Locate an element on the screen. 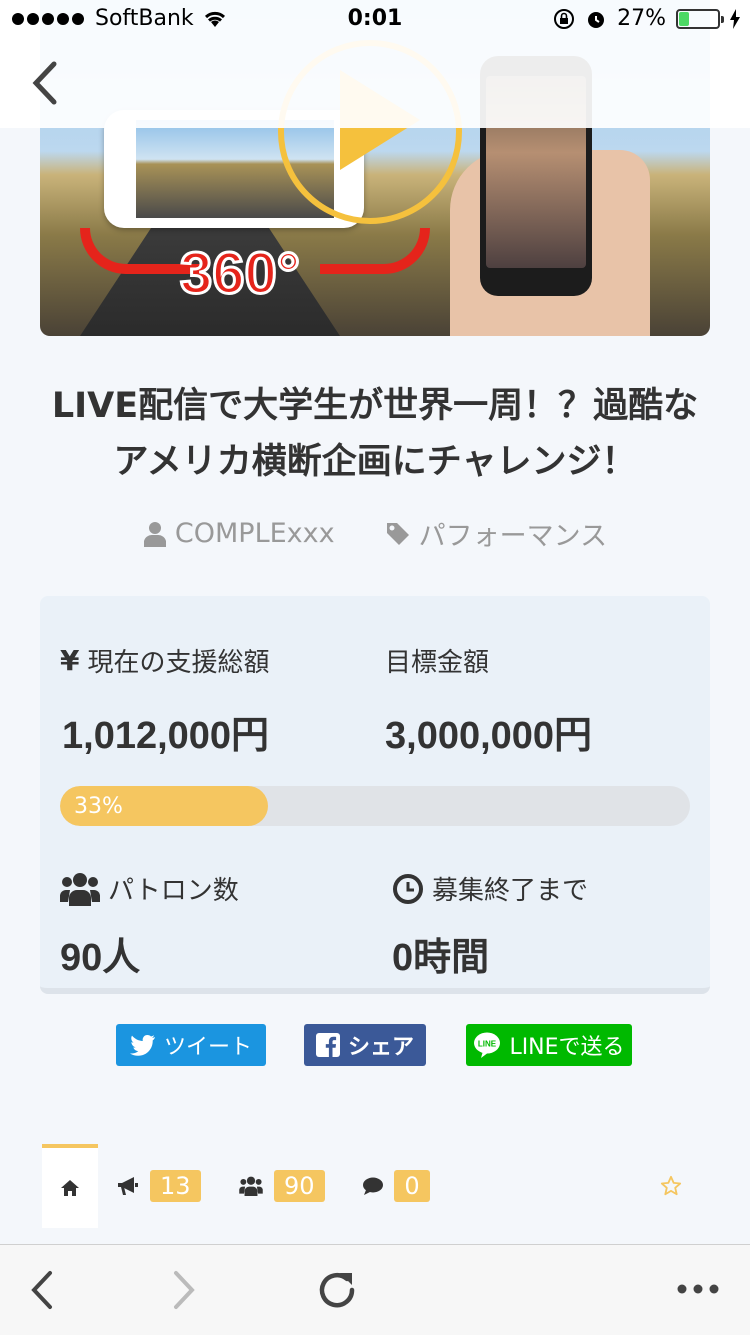 The image size is (750, 1335). hero-360-text: 360° is located at coordinates (240, 274).